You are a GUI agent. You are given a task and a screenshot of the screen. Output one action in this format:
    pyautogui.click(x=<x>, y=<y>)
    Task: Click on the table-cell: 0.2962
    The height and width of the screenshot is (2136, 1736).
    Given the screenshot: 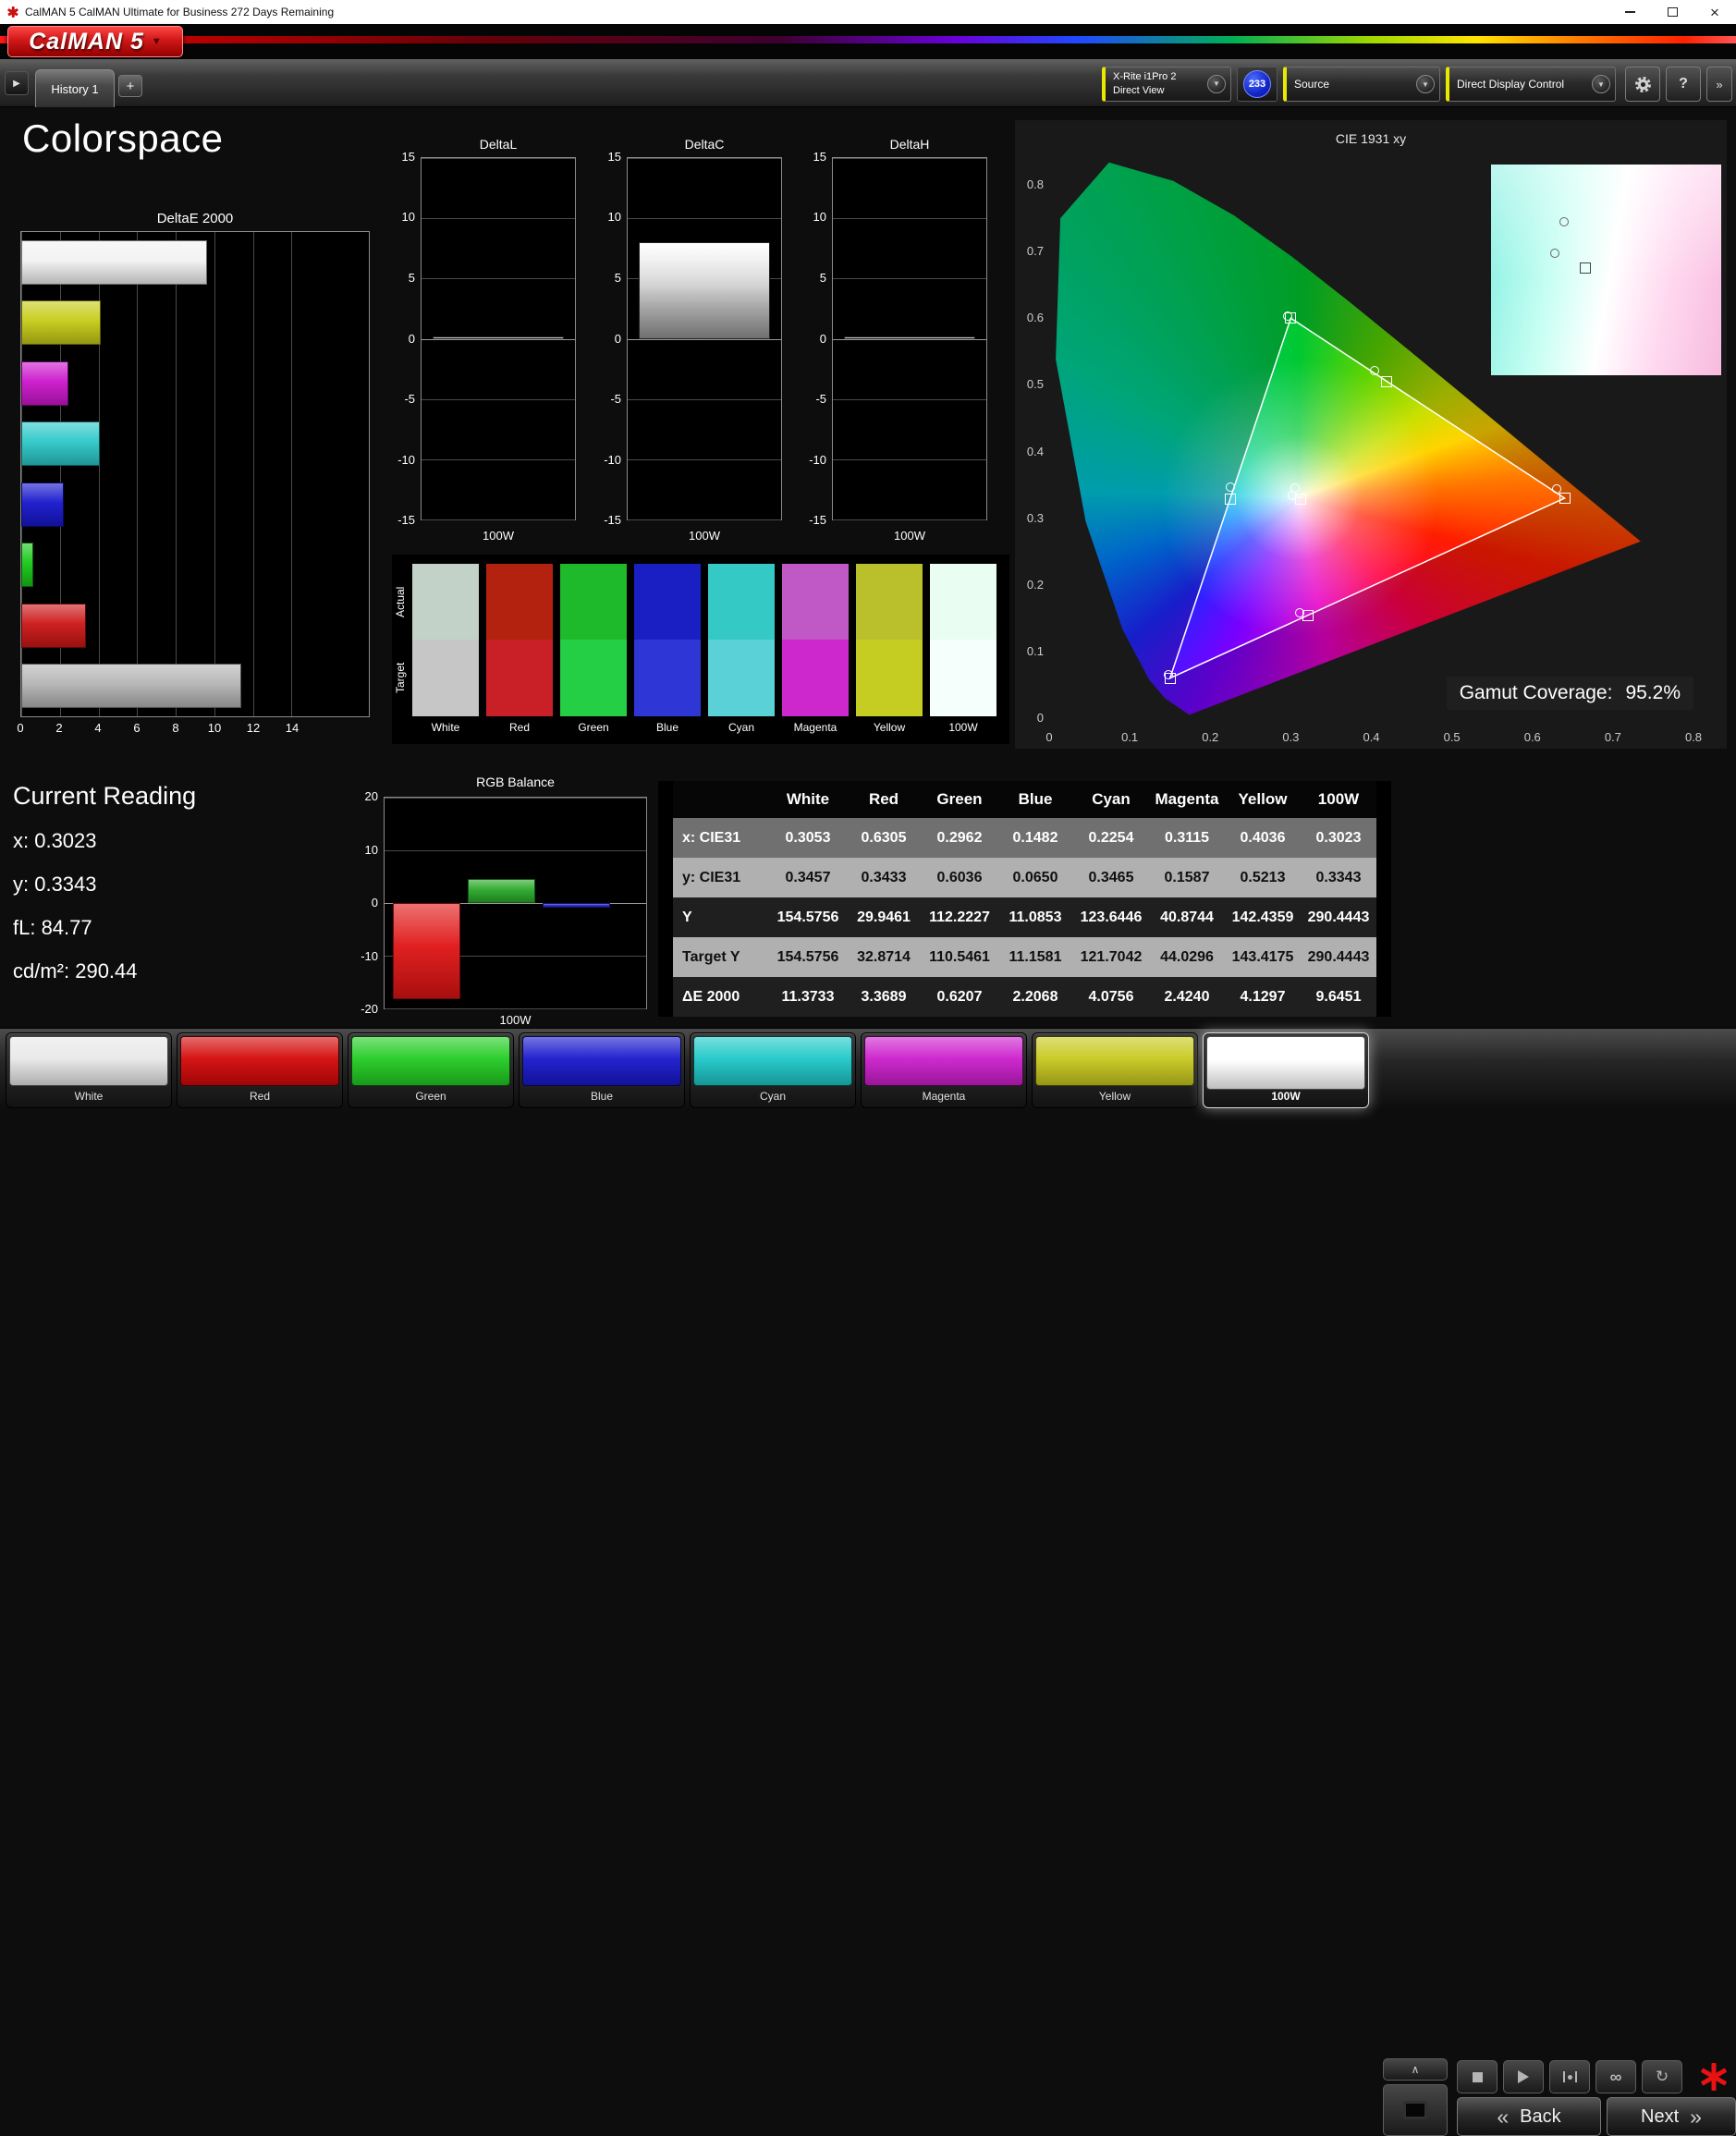 What is the action you would take?
    pyautogui.click(x=959, y=837)
    